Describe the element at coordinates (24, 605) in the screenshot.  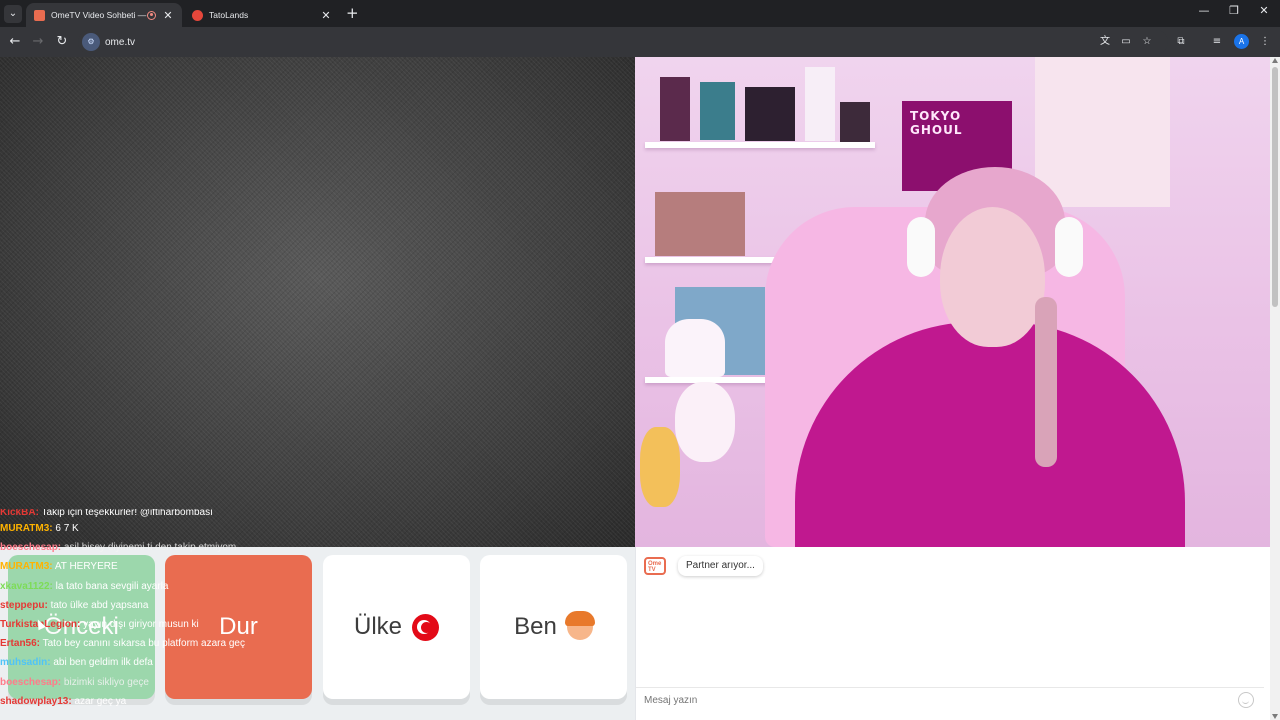
I see `chat-username: steppepu:` at that location.